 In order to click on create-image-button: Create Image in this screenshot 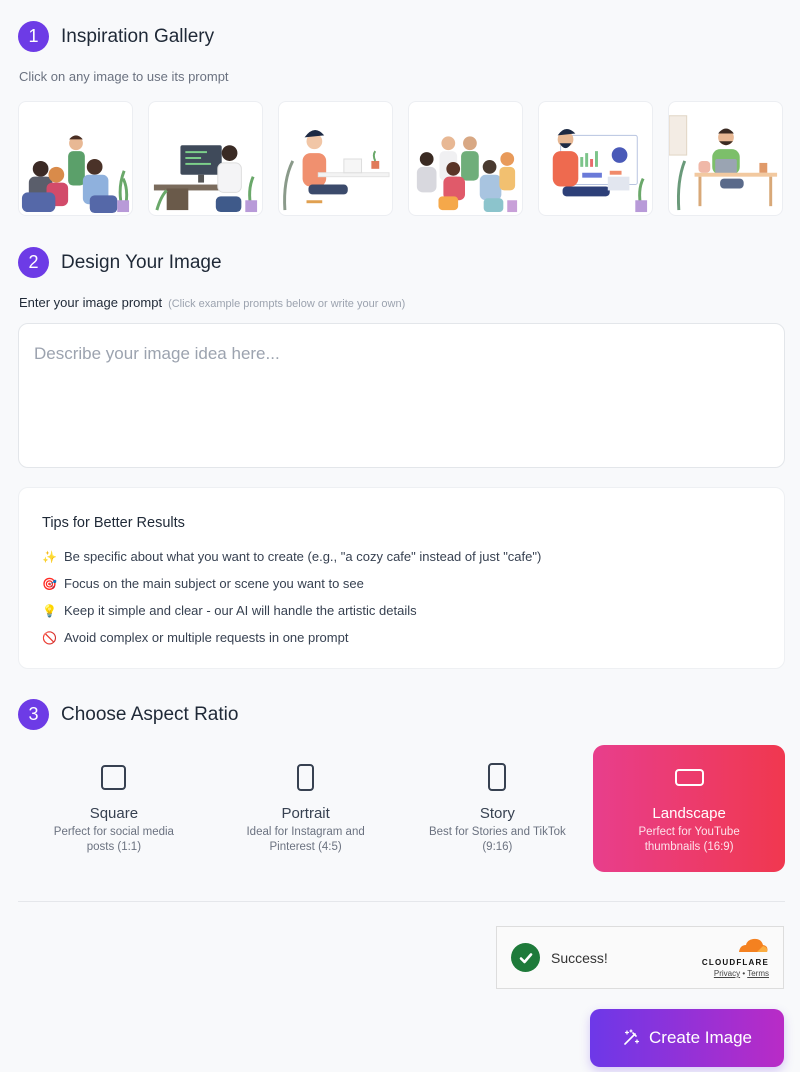, I will do `click(687, 1038)`.